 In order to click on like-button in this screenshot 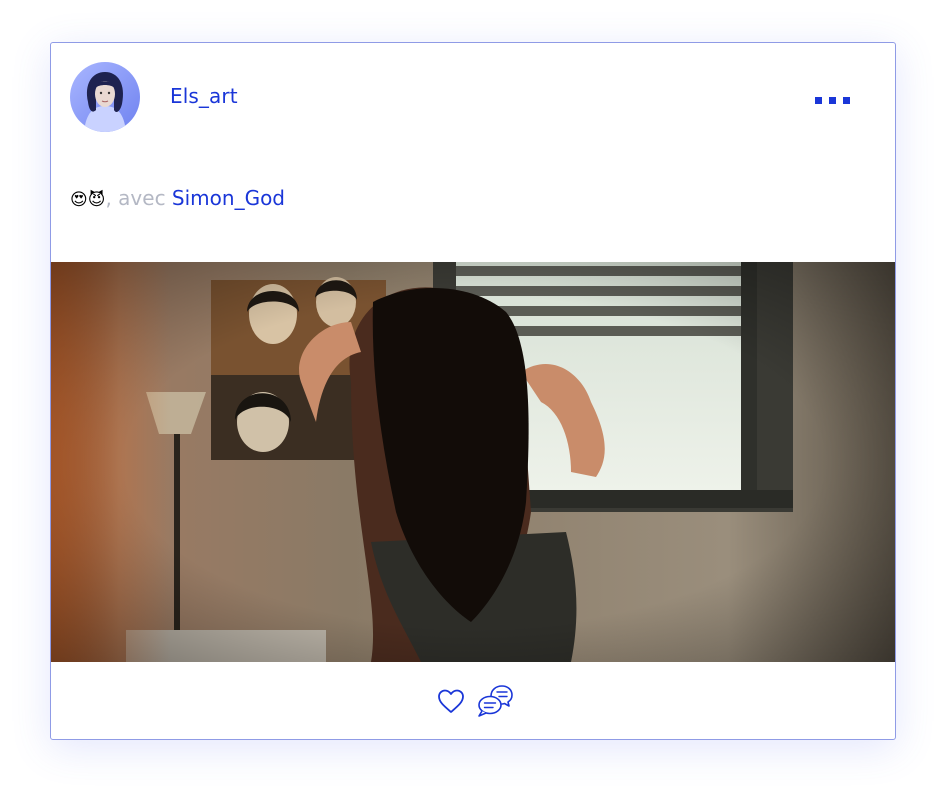, I will do `click(451, 701)`.